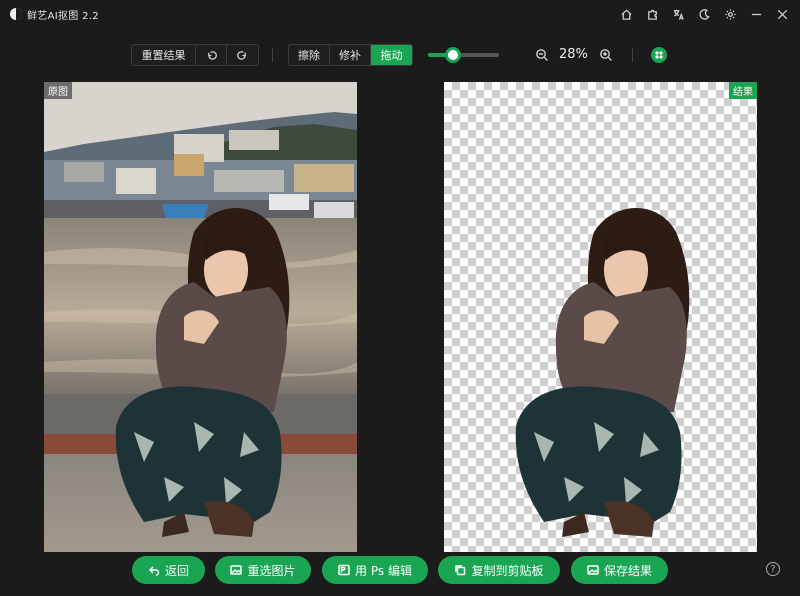  What do you see at coordinates (236, 570) in the screenshot?
I see `image-icon` at bounding box center [236, 570].